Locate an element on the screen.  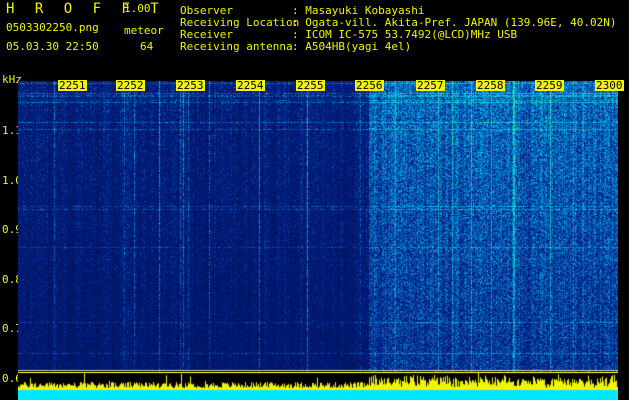
time-mark: 2256 is located at coordinates (369, 85).